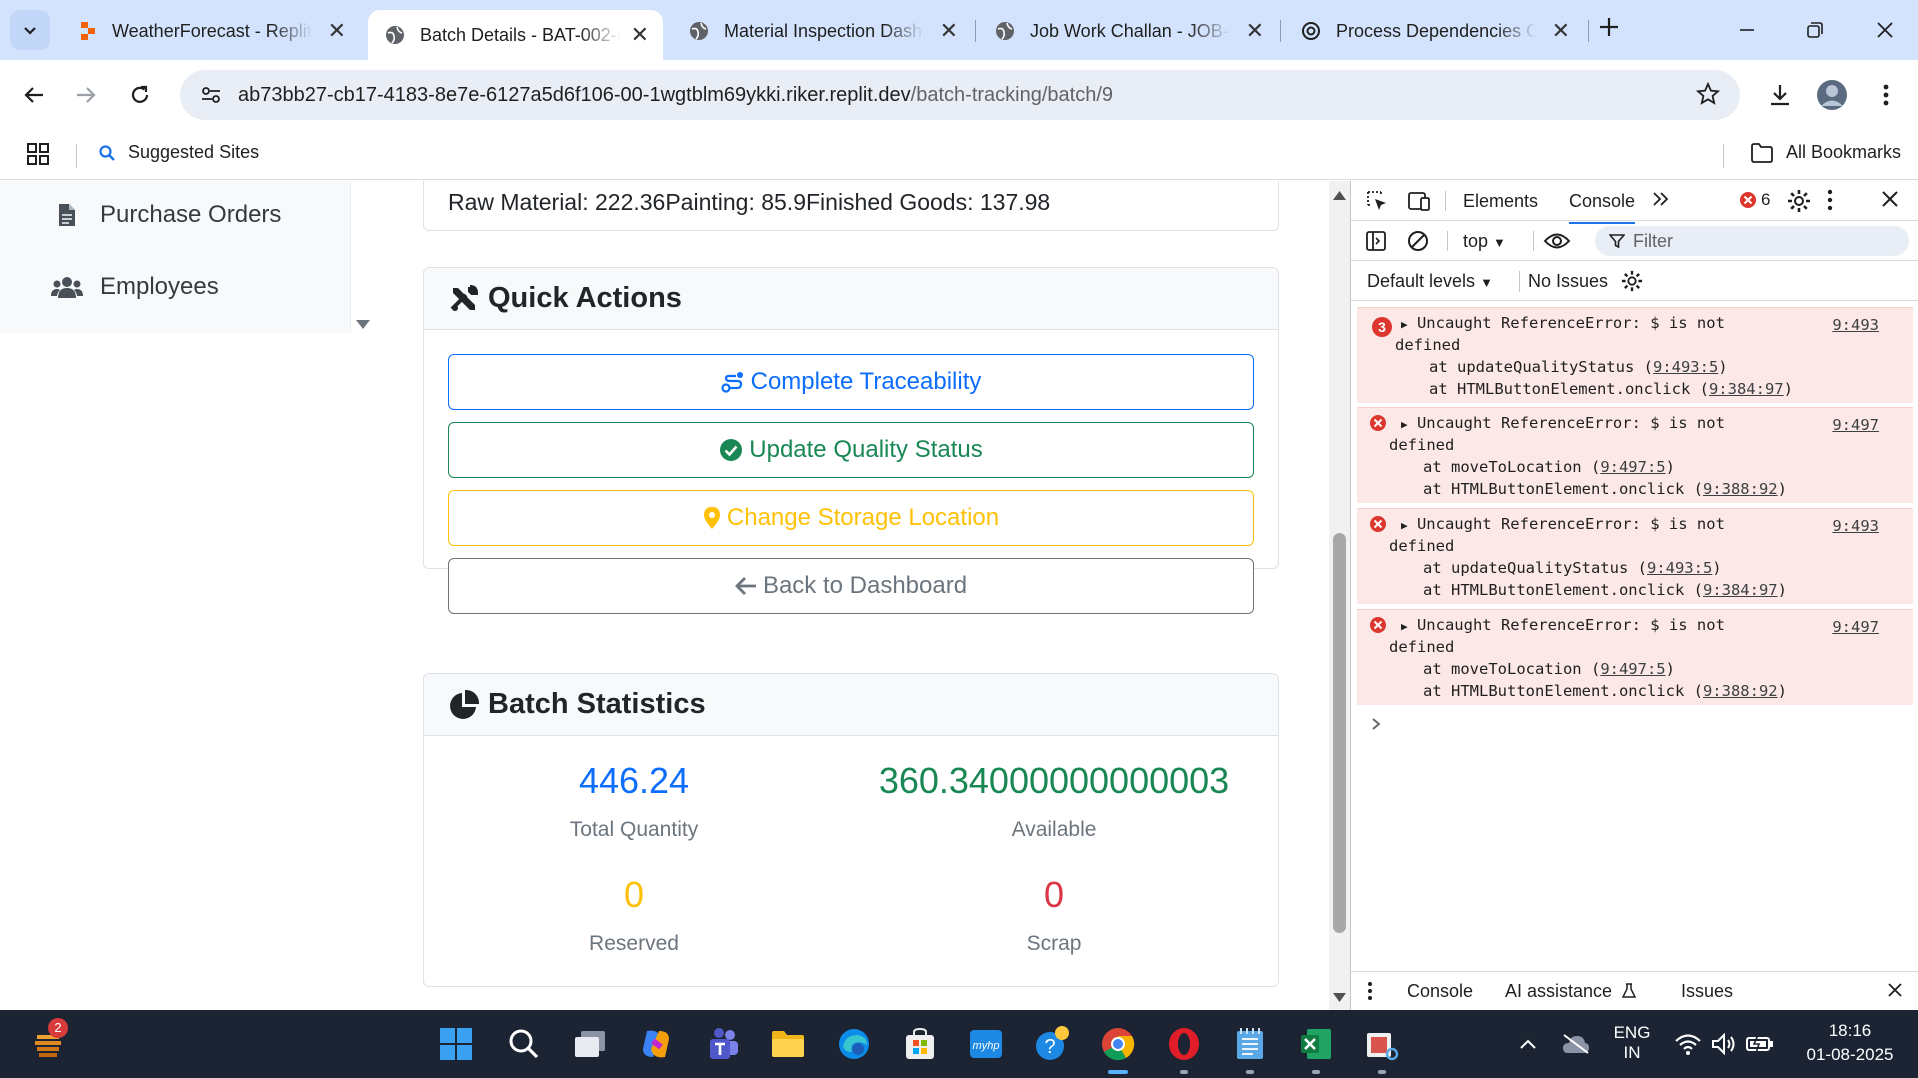 The image size is (1918, 1078). Describe the element at coordinates (1760, 1044) in the screenshot. I see `battery-icon` at that location.